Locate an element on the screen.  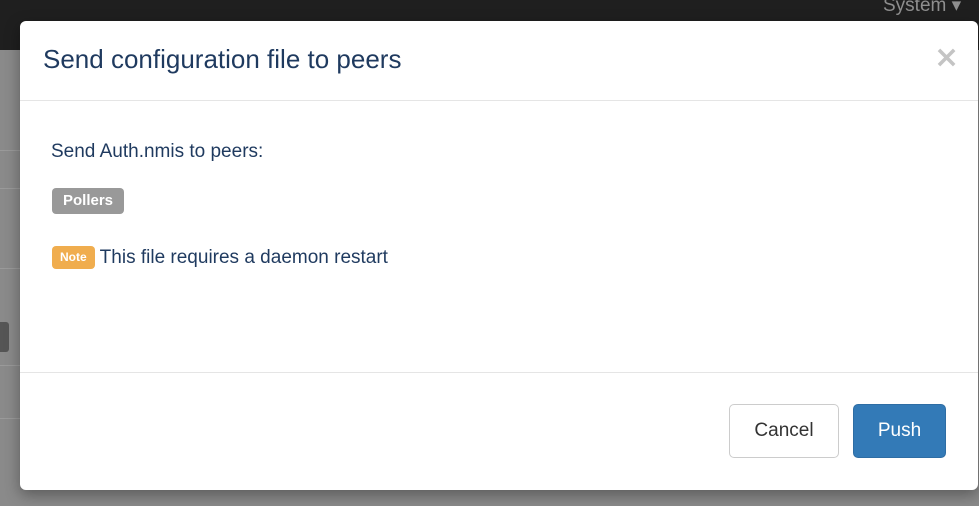
background-panel-handle is located at coordinates (4, 337).